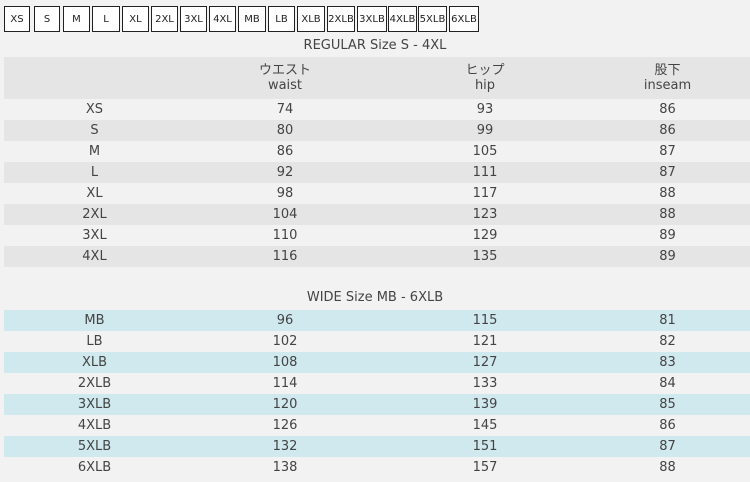  What do you see at coordinates (485, 362) in the screenshot?
I see `hip-cell: 127` at bounding box center [485, 362].